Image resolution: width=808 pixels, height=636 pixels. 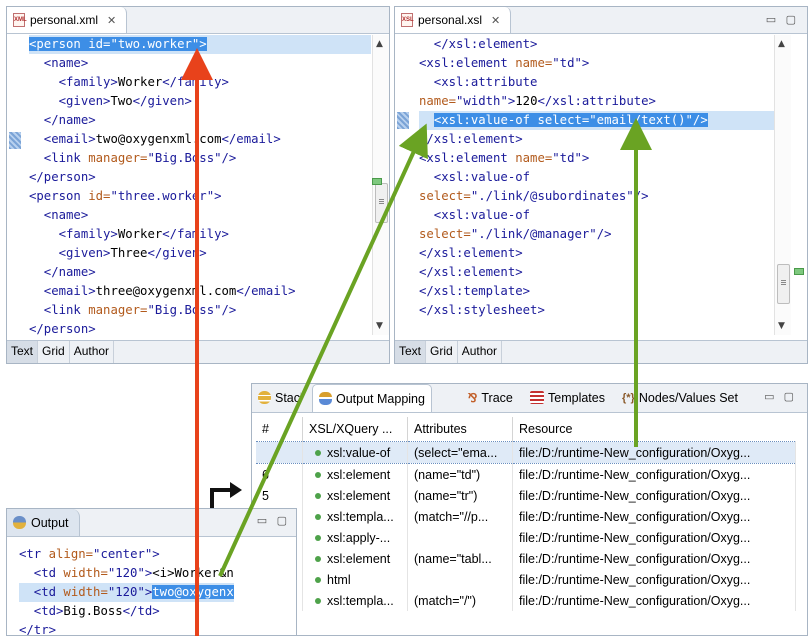 What do you see at coordinates (604, 196) in the screenshot?
I see `code-line: select="./link/@subordinates"/>` at bounding box center [604, 196].